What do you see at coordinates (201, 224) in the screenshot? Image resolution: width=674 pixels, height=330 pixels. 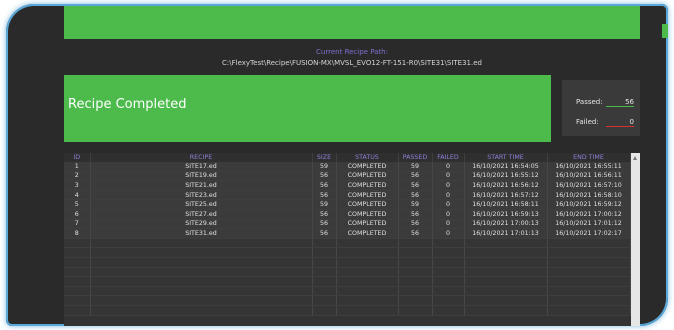 I see `cell-recipe: SITE29.ed` at bounding box center [201, 224].